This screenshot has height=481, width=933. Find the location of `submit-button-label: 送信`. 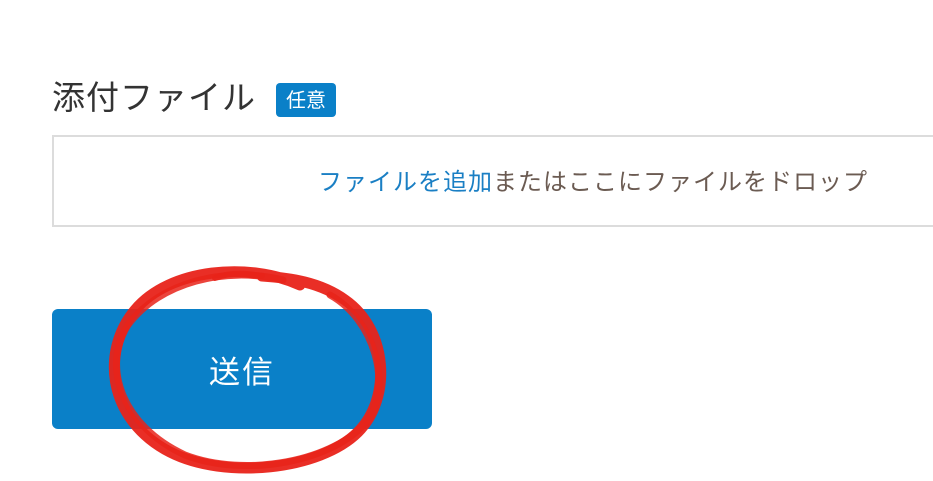

submit-button-label: 送信 is located at coordinates (242, 373).